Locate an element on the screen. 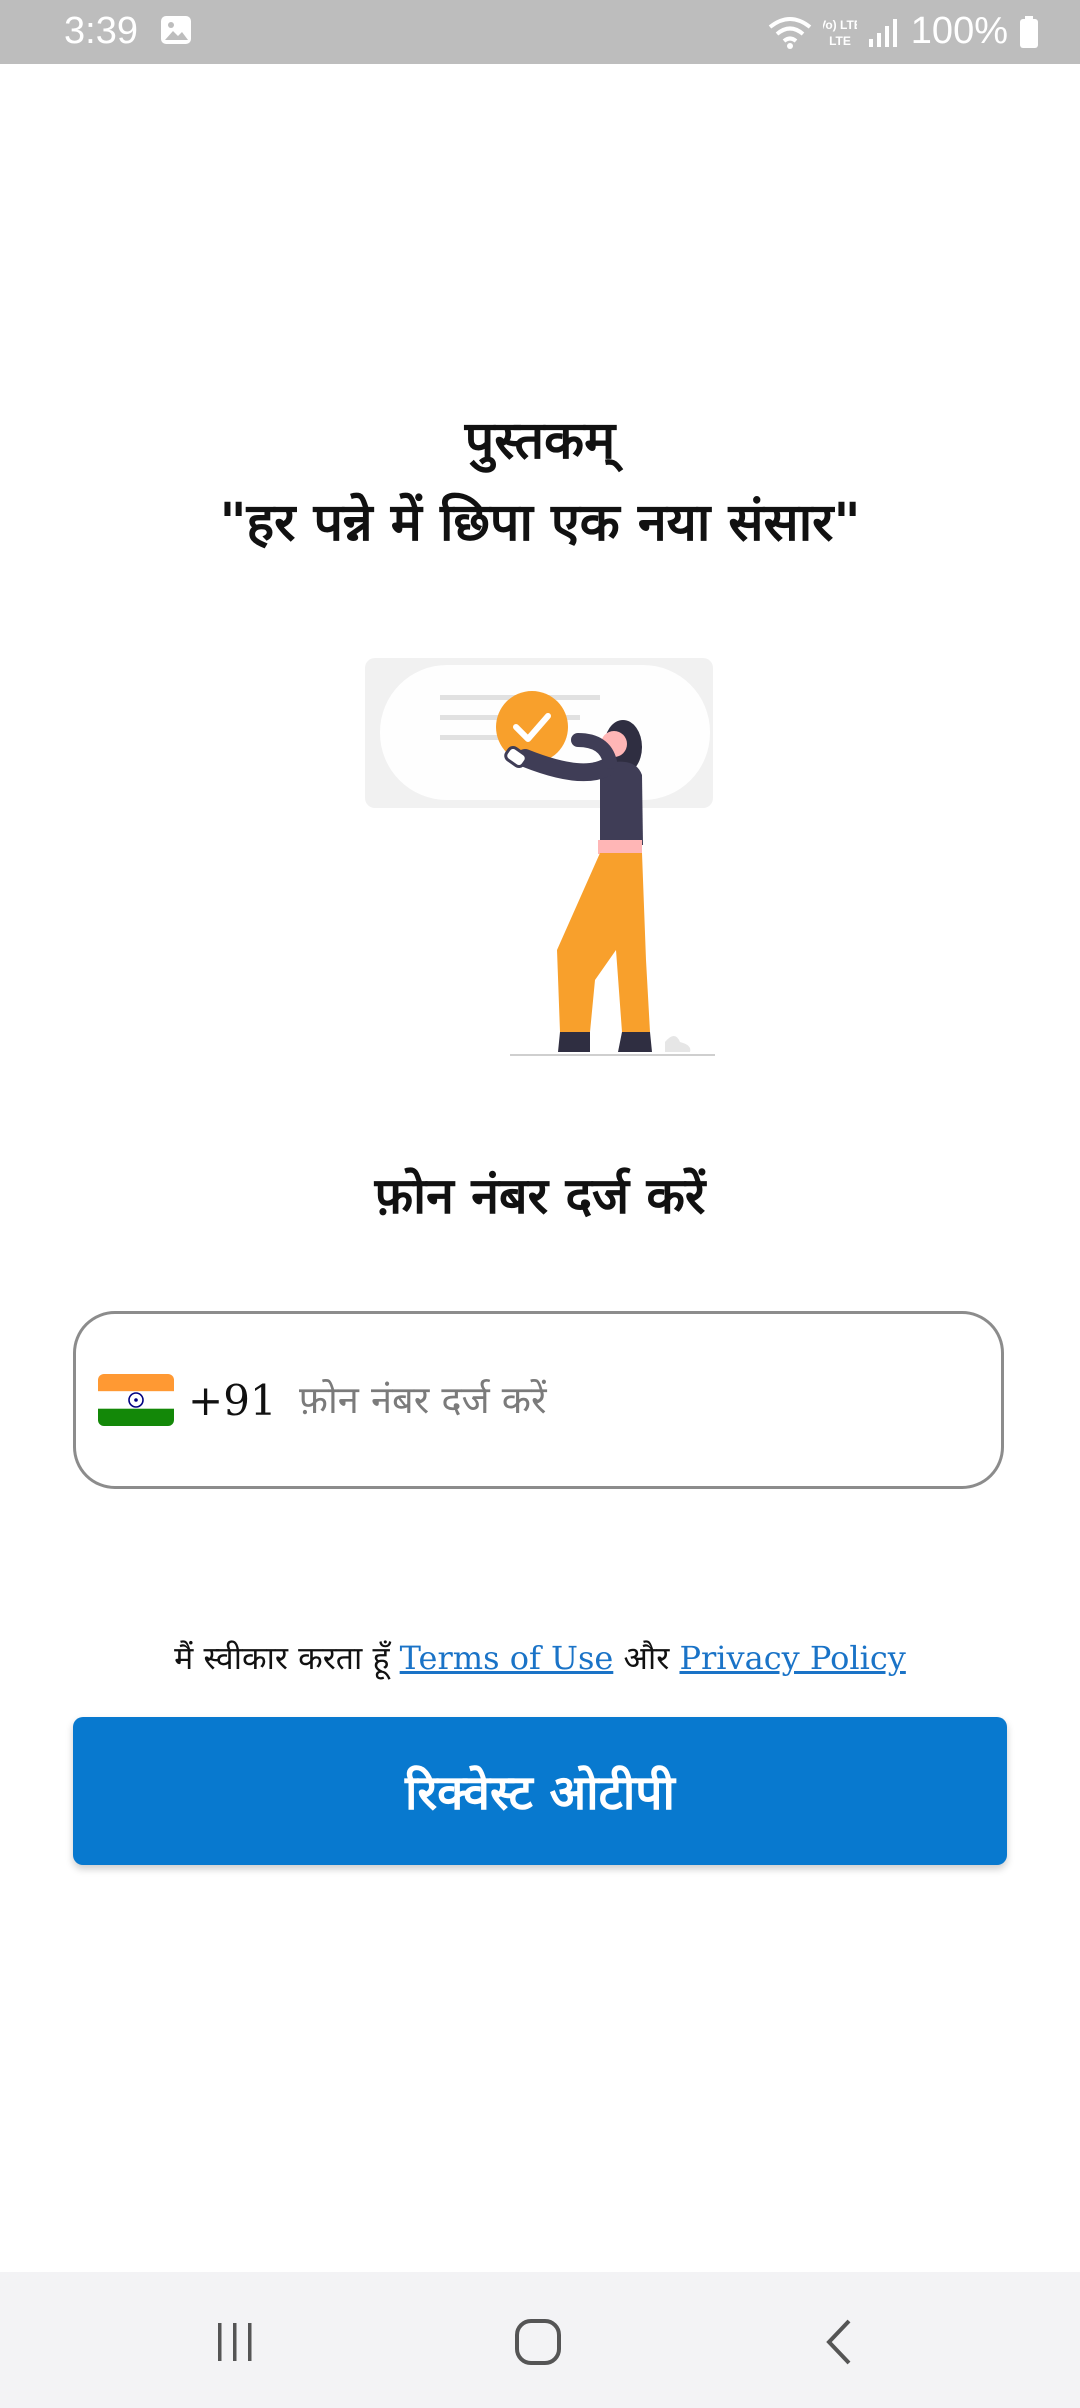  home-button is located at coordinates (538, 2342).